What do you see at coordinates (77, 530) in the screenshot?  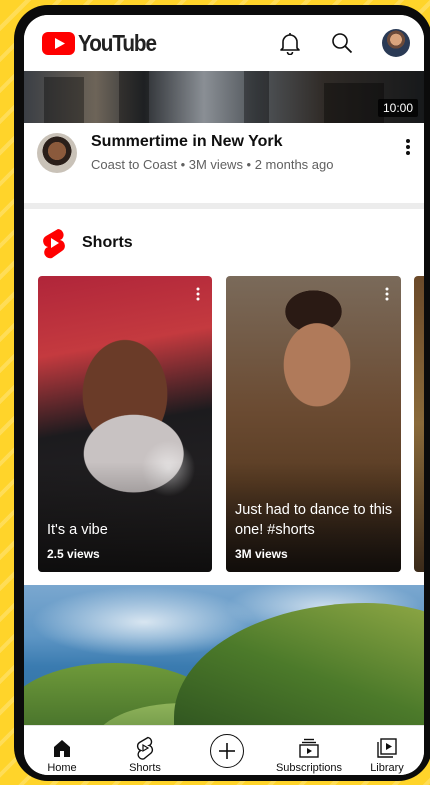 I see `short-title: It's a vibe` at bounding box center [77, 530].